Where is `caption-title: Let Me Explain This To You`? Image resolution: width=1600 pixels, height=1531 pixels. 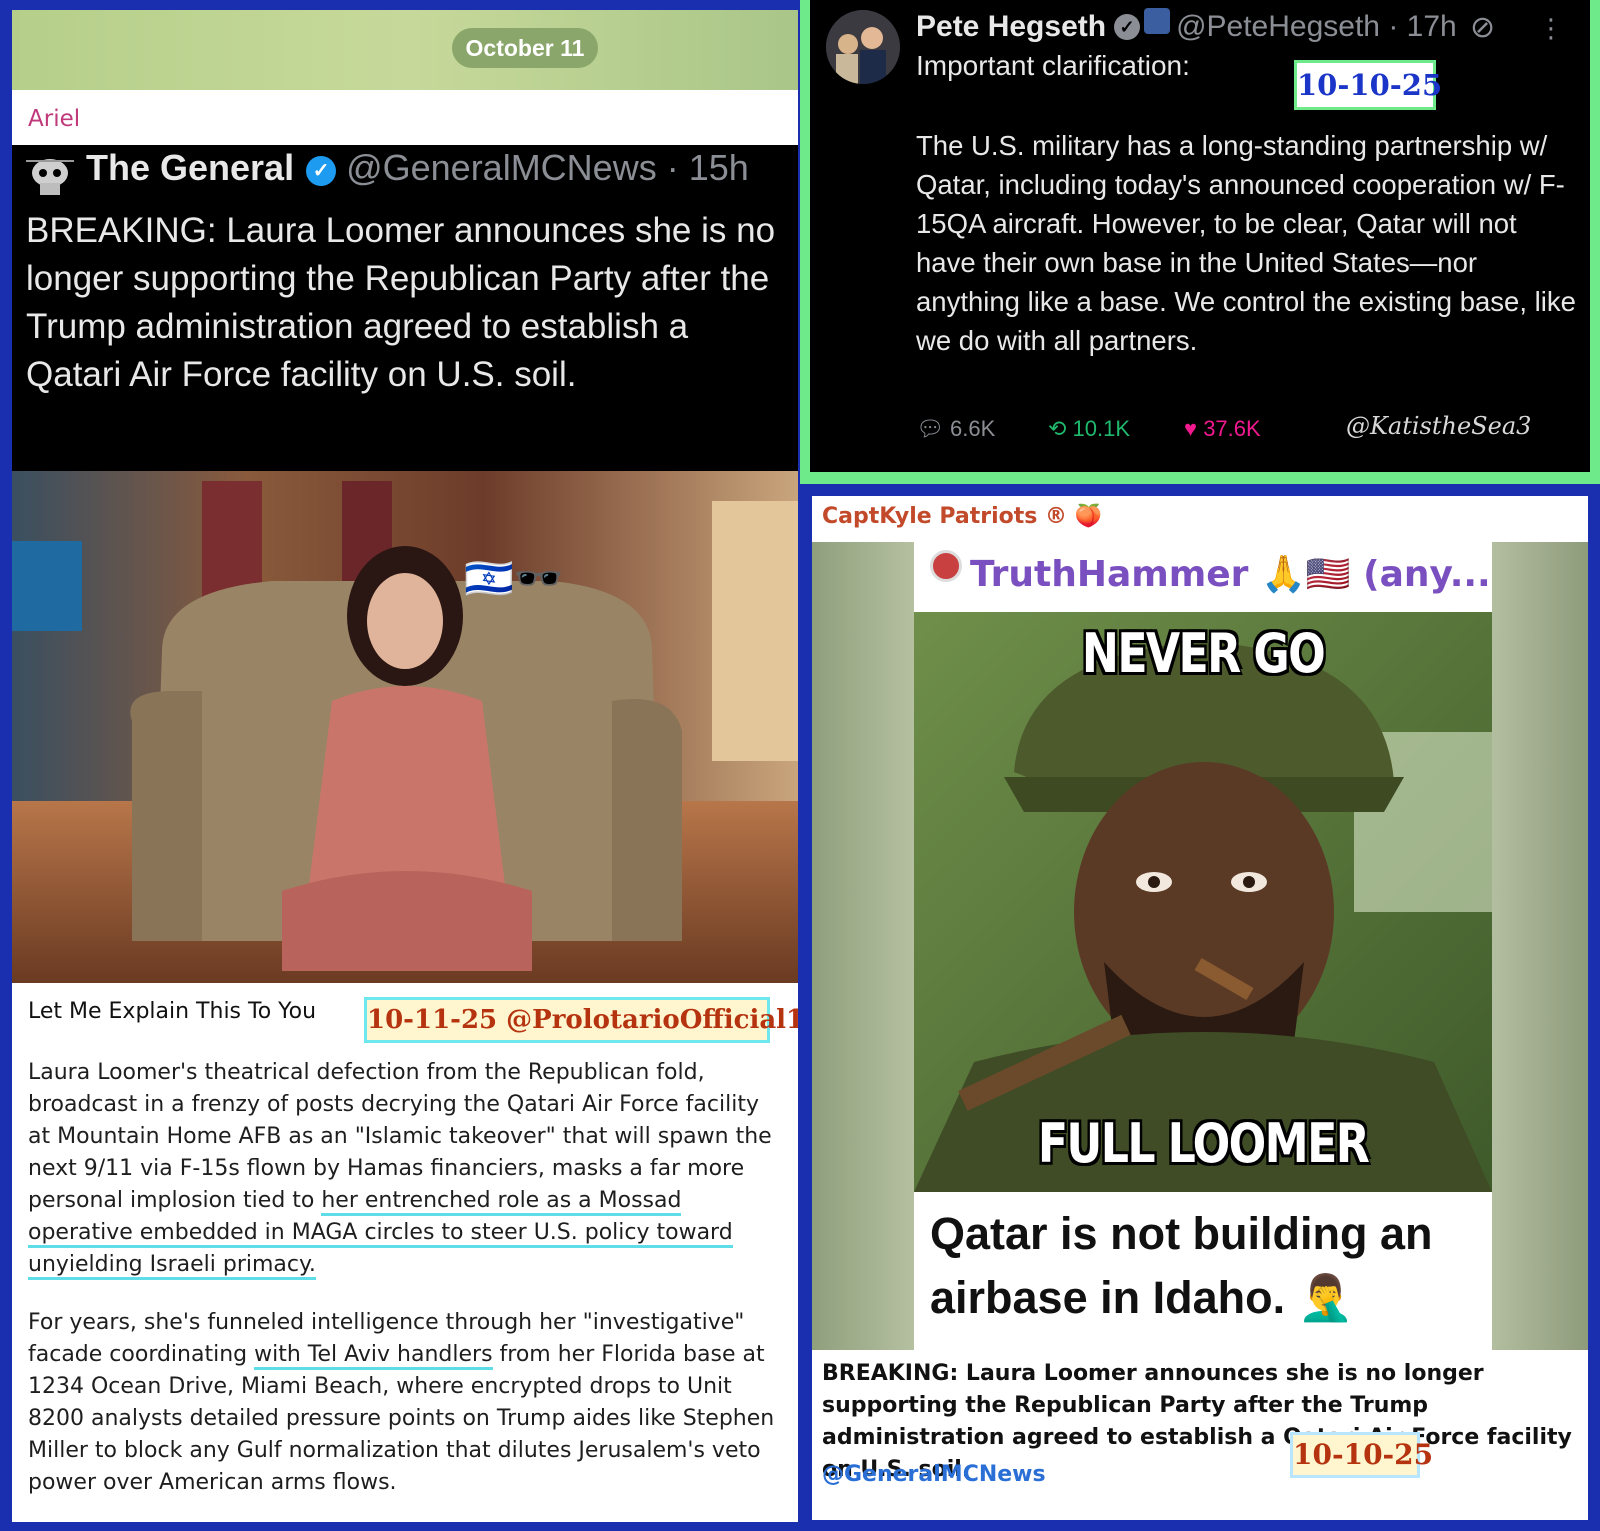 caption-title: Let Me Explain This To You is located at coordinates (172, 1011).